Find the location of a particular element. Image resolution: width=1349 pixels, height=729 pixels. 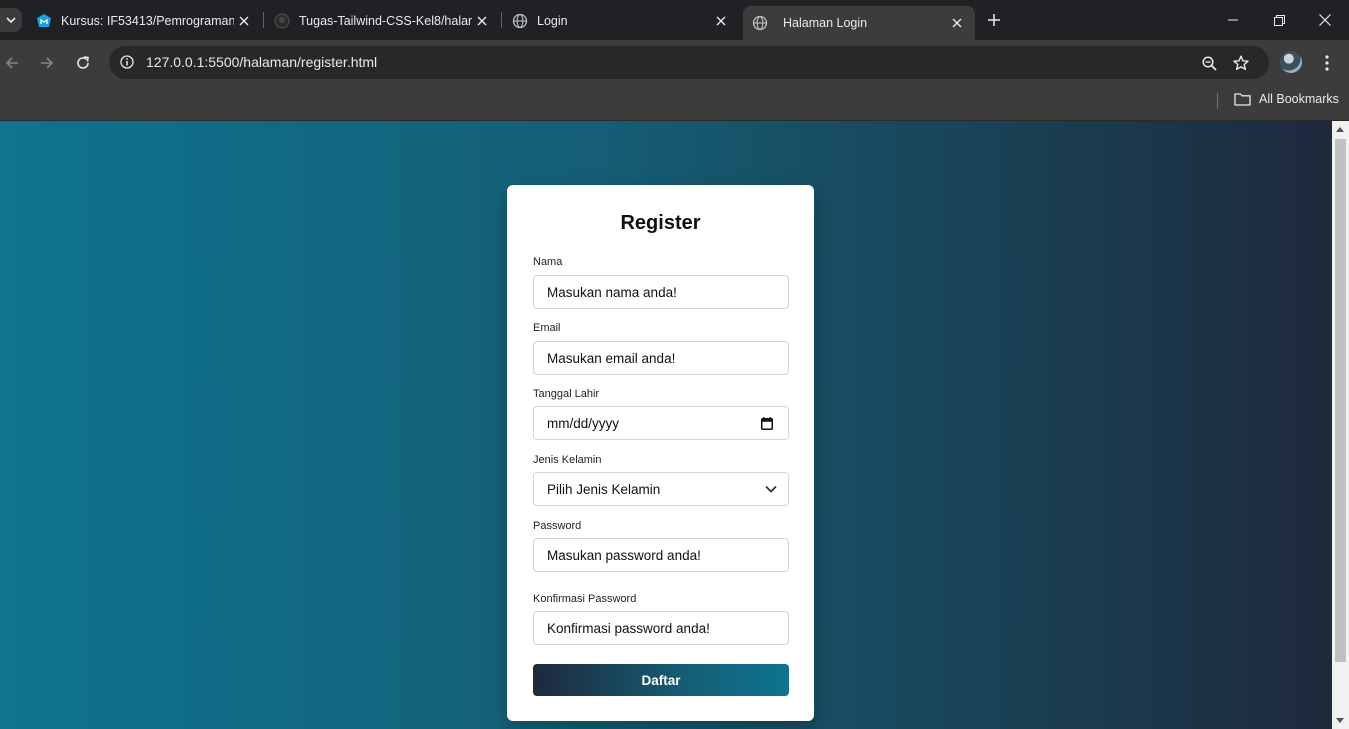

tanggal-lahir-input: mm/dd/yyyy is located at coordinates (661, 423).